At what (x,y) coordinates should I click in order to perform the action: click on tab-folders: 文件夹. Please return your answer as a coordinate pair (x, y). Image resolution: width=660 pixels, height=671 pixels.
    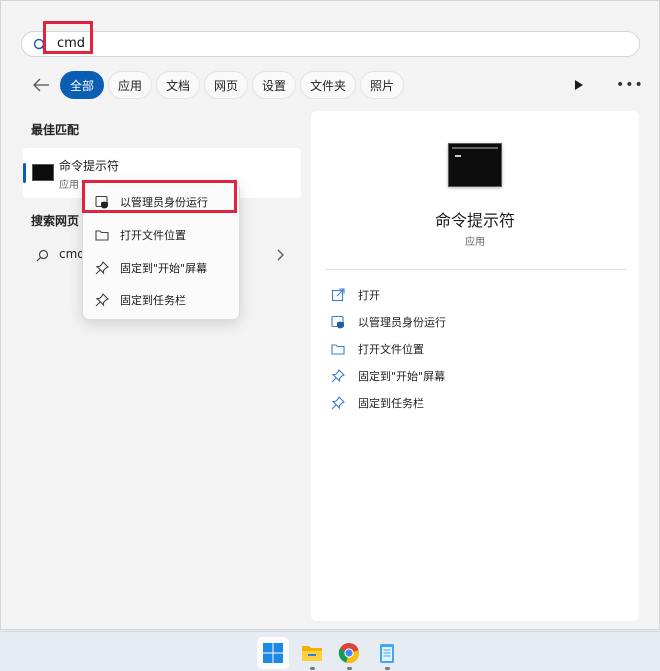
    Looking at the image, I should click on (328, 85).